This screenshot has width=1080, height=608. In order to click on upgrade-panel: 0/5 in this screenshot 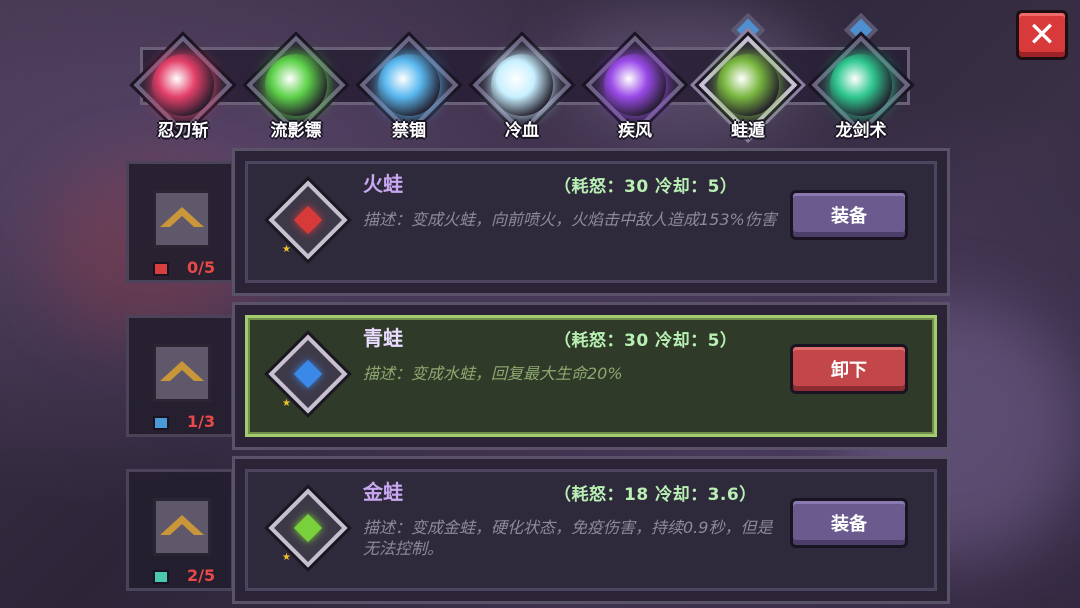, I will do `click(180, 222)`.